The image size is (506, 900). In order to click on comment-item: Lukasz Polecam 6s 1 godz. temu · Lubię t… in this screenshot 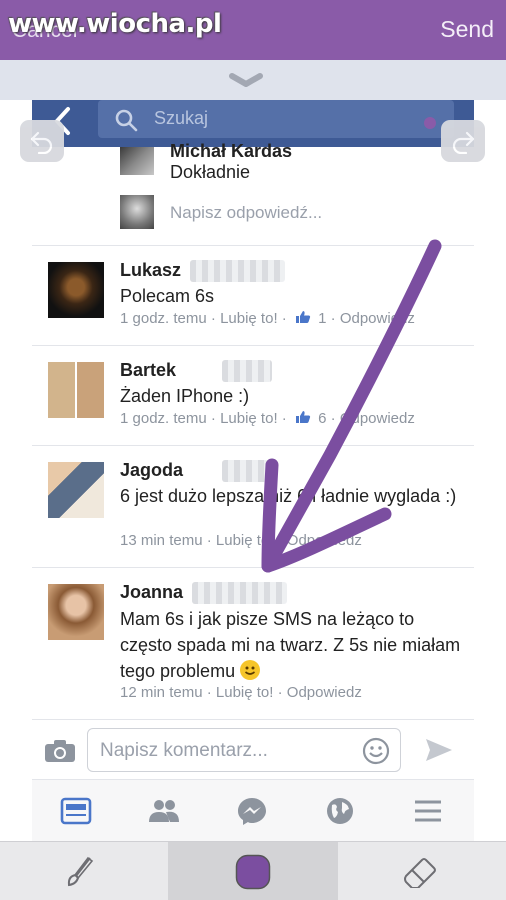, I will do `click(253, 295)`.